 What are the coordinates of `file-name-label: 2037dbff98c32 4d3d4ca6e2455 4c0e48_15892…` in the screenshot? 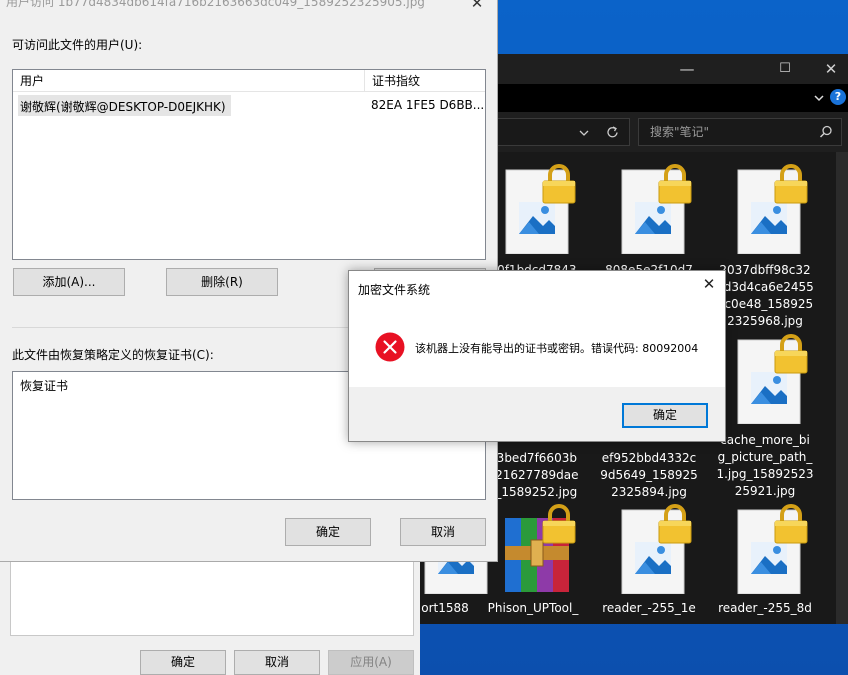 It's located at (765, 296).